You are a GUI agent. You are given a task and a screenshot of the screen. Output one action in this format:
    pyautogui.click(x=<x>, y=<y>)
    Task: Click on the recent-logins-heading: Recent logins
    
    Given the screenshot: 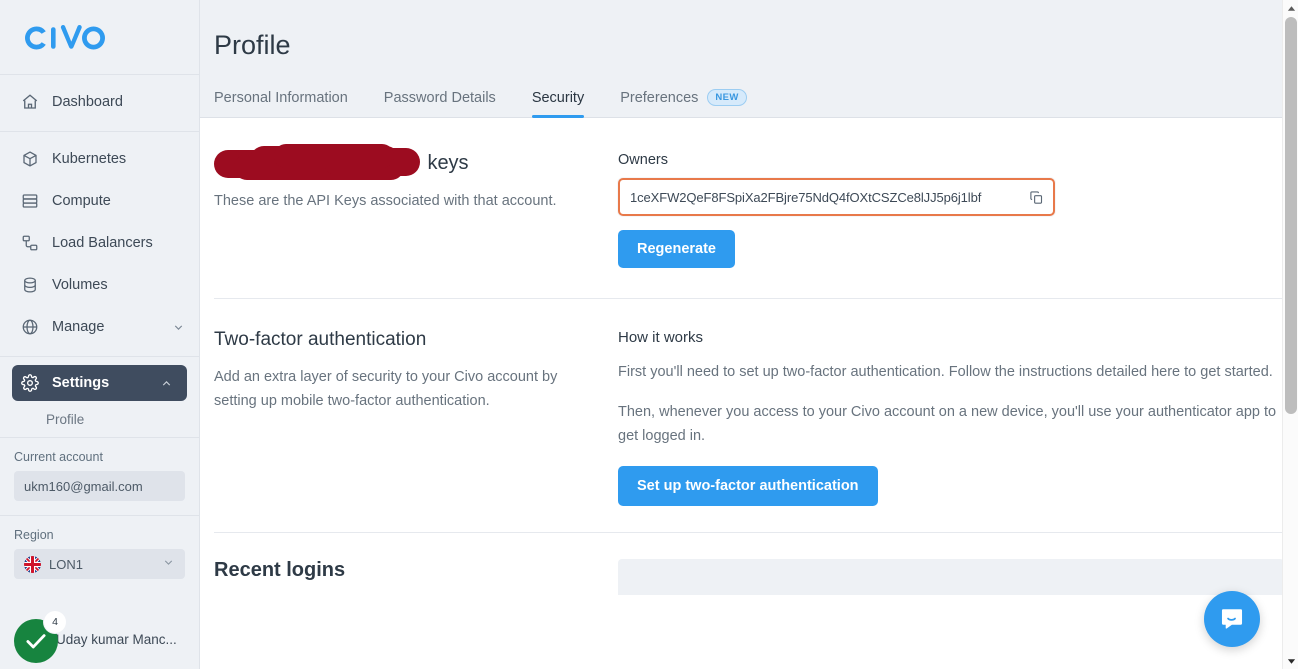 What is the action you would take?
    pyautogui.click(x=280, y=570)
    